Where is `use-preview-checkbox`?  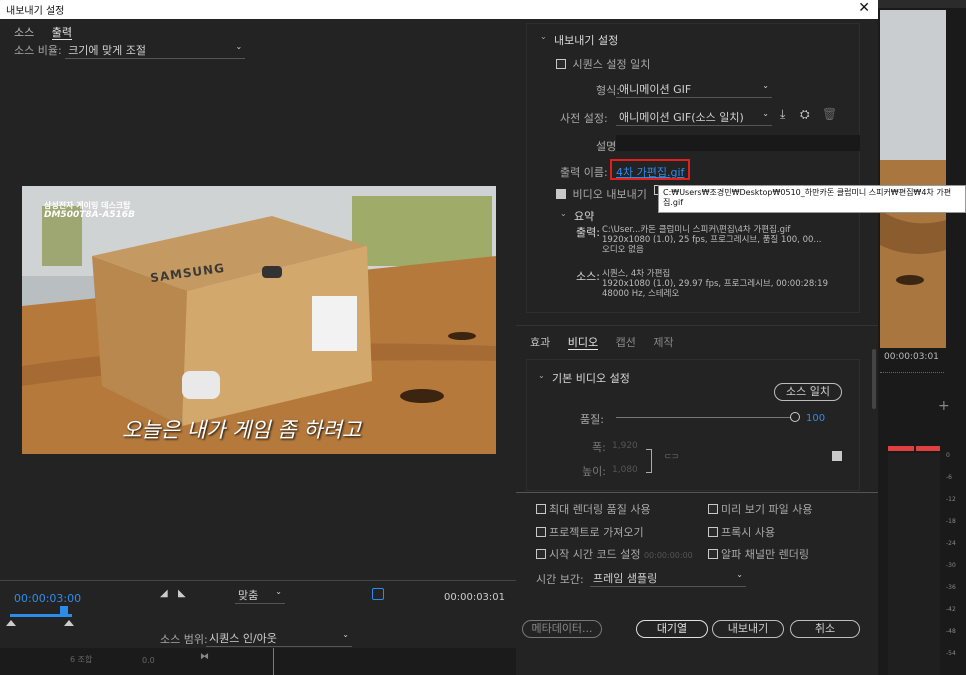 use-preview-checkbox is located at coordinates (713, 509).